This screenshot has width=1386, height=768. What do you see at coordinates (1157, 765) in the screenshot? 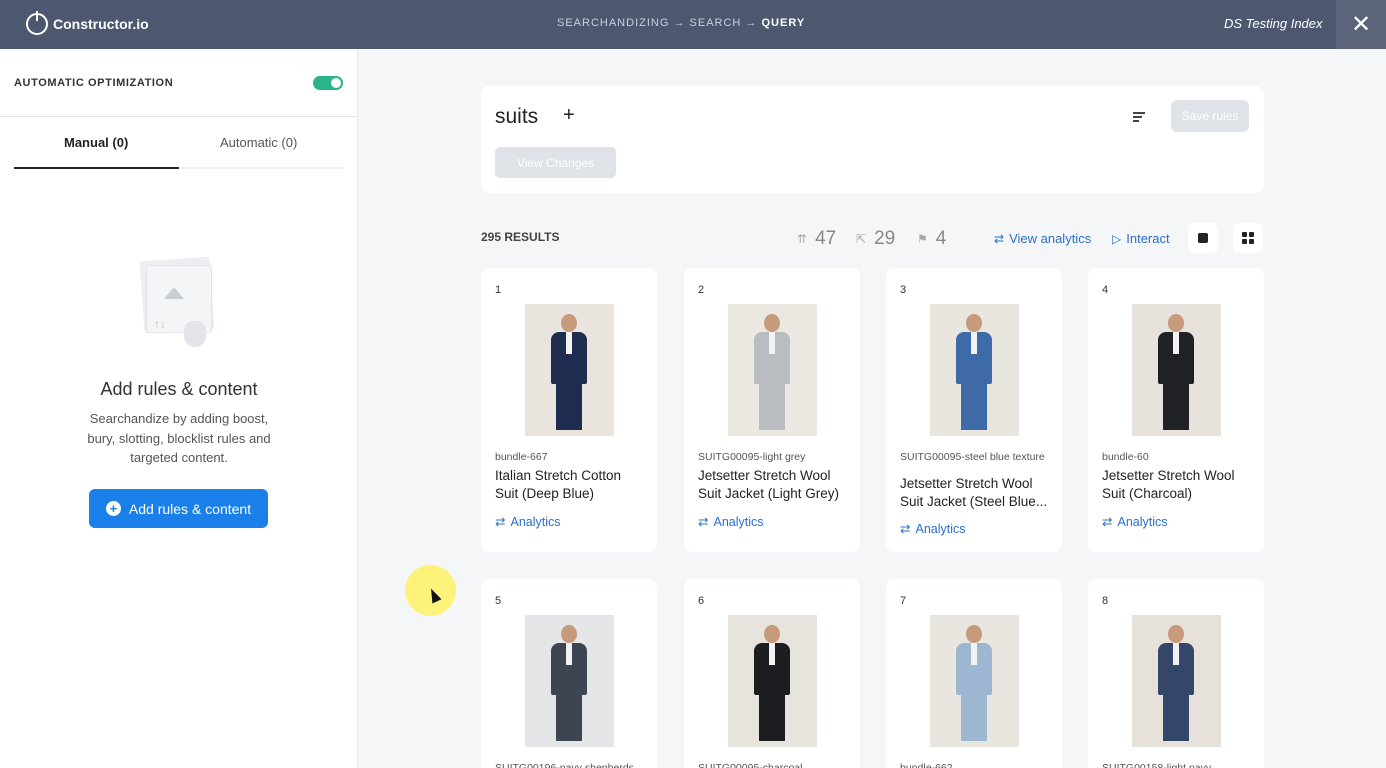
I see `product-sku: SUITG00158-light navy` at bounding box center [1157, 765].